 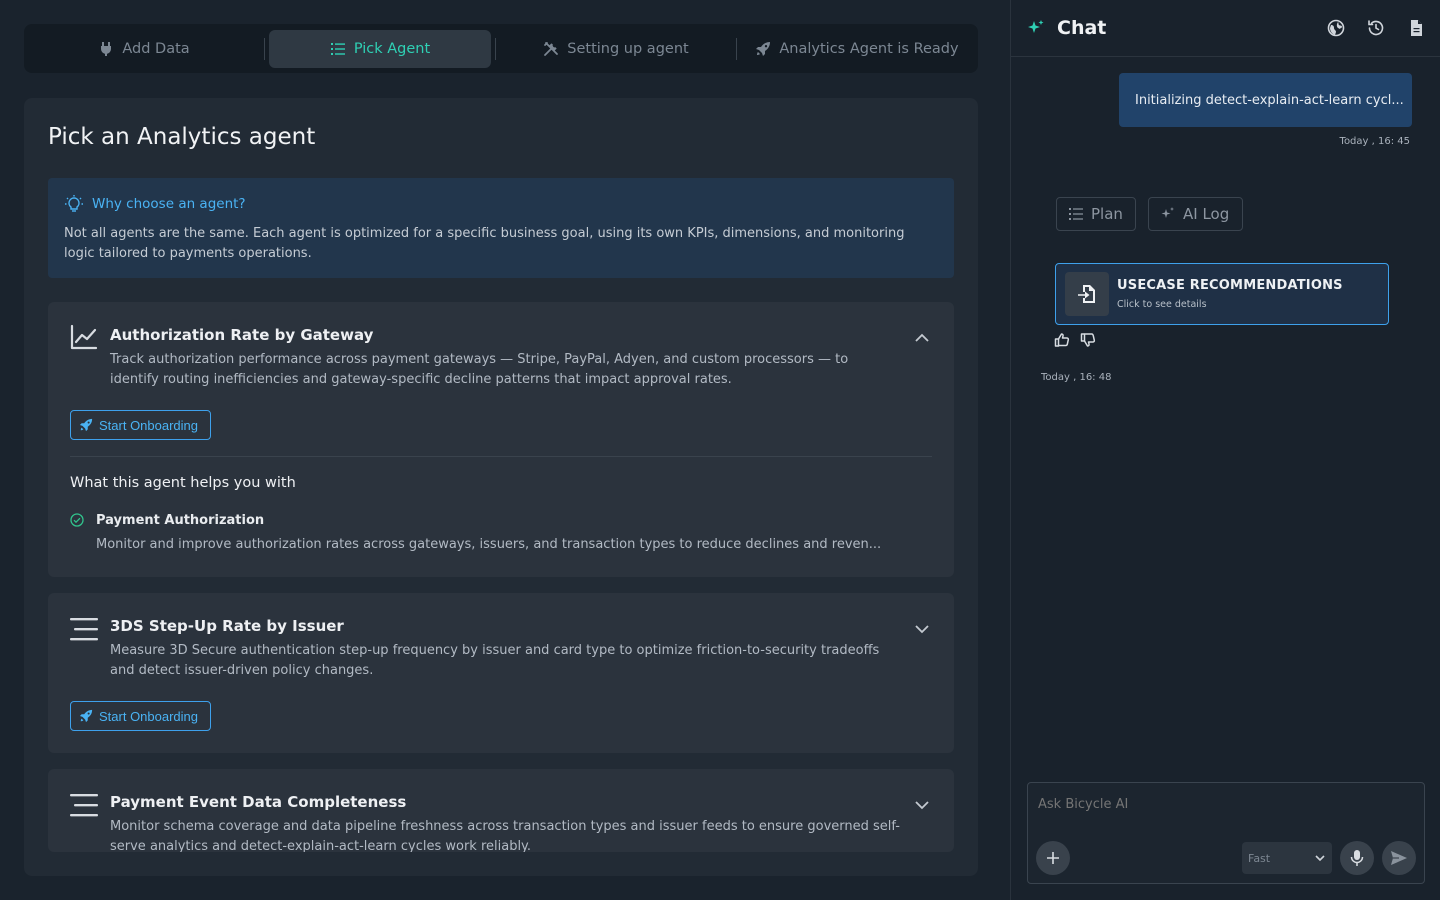 What do you see at coordinates (242, 335) in the screenshot?
I see `agent-title: Authorization Rate by Gateway` at bounding box center [242, 335].